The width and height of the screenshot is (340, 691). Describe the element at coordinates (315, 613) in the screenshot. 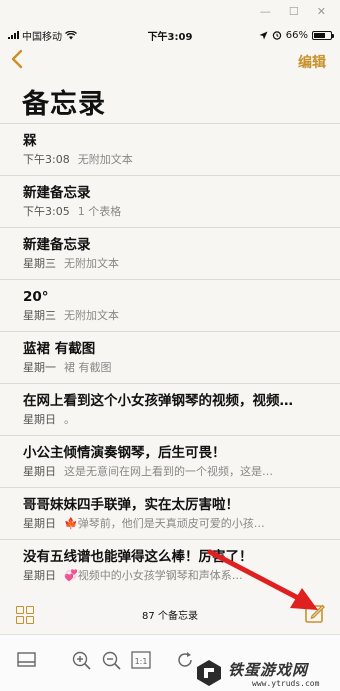

I see `compose-icon` at that location.